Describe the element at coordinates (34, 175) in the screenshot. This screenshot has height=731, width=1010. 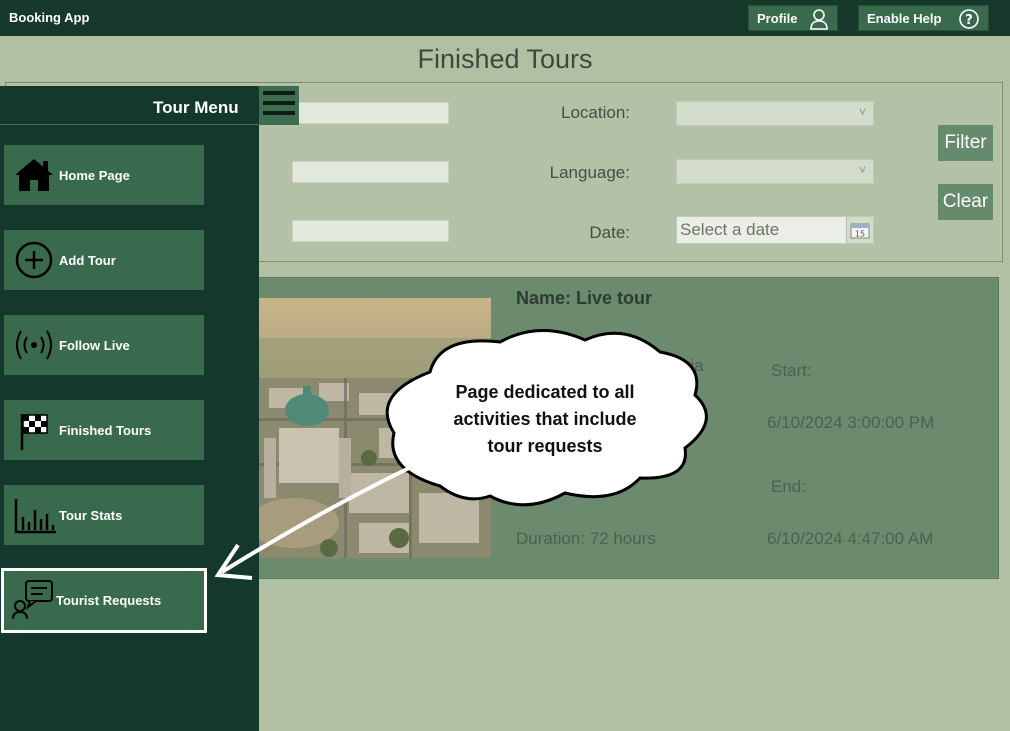
I see `house-icon` at that location.